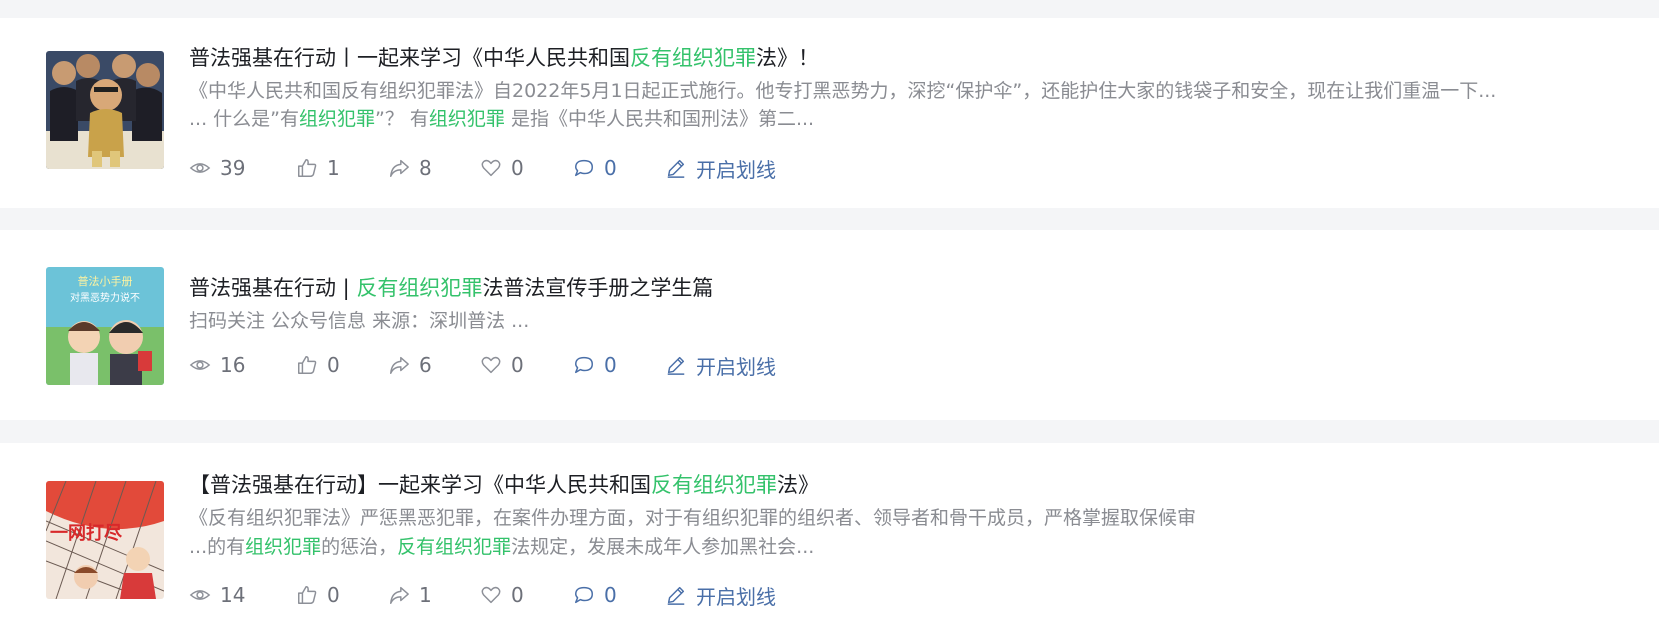  Describe the element at coordinates (318, 168) in the screenshot. I see `like-button: 1` at that location.